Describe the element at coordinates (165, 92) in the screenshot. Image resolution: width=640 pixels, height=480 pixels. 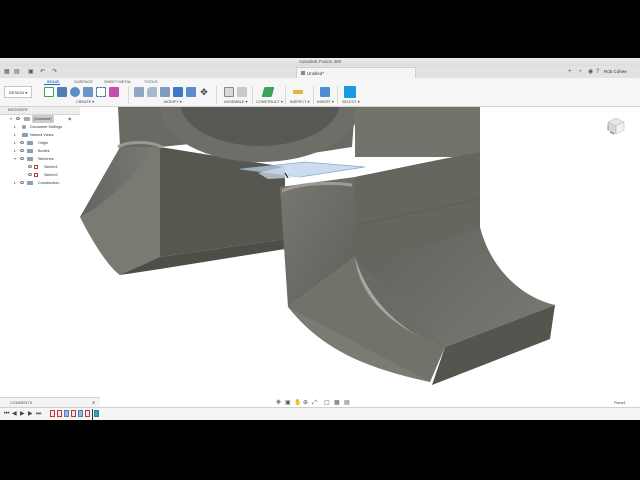
I see `shell-icon` at that location.